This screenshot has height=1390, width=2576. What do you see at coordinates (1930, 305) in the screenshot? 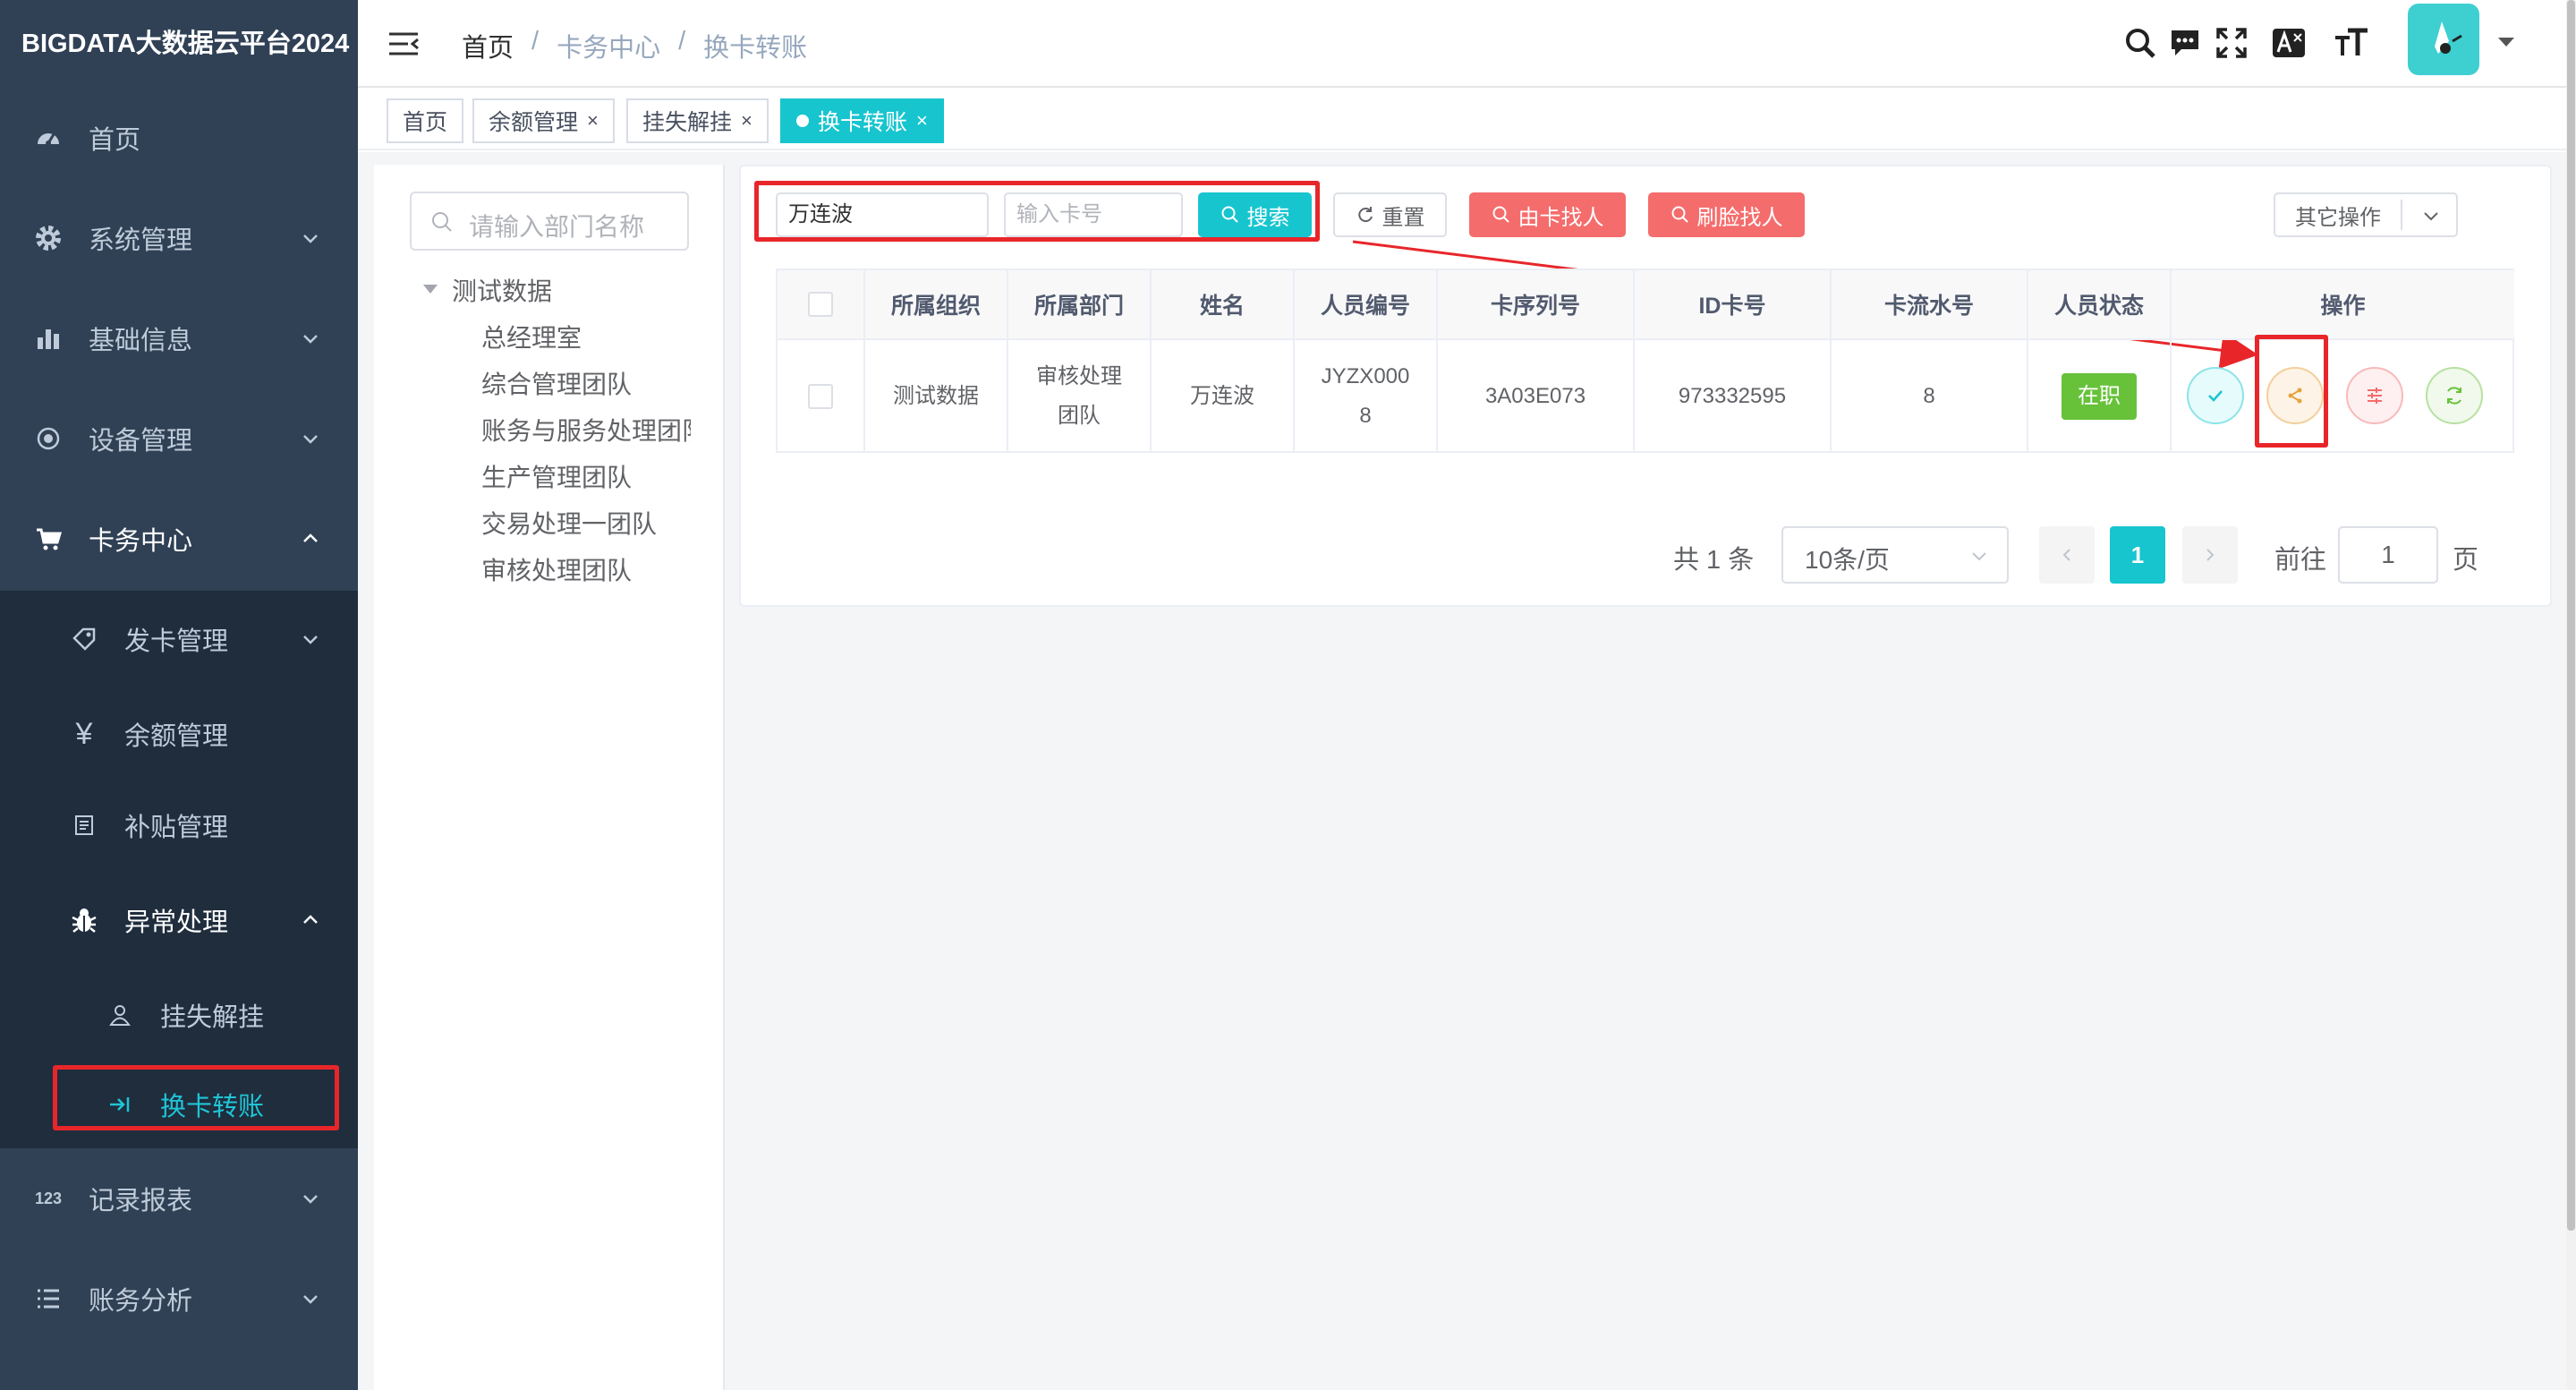
I see `table-header: 卡流水号` at bounding box center [1930, 305].